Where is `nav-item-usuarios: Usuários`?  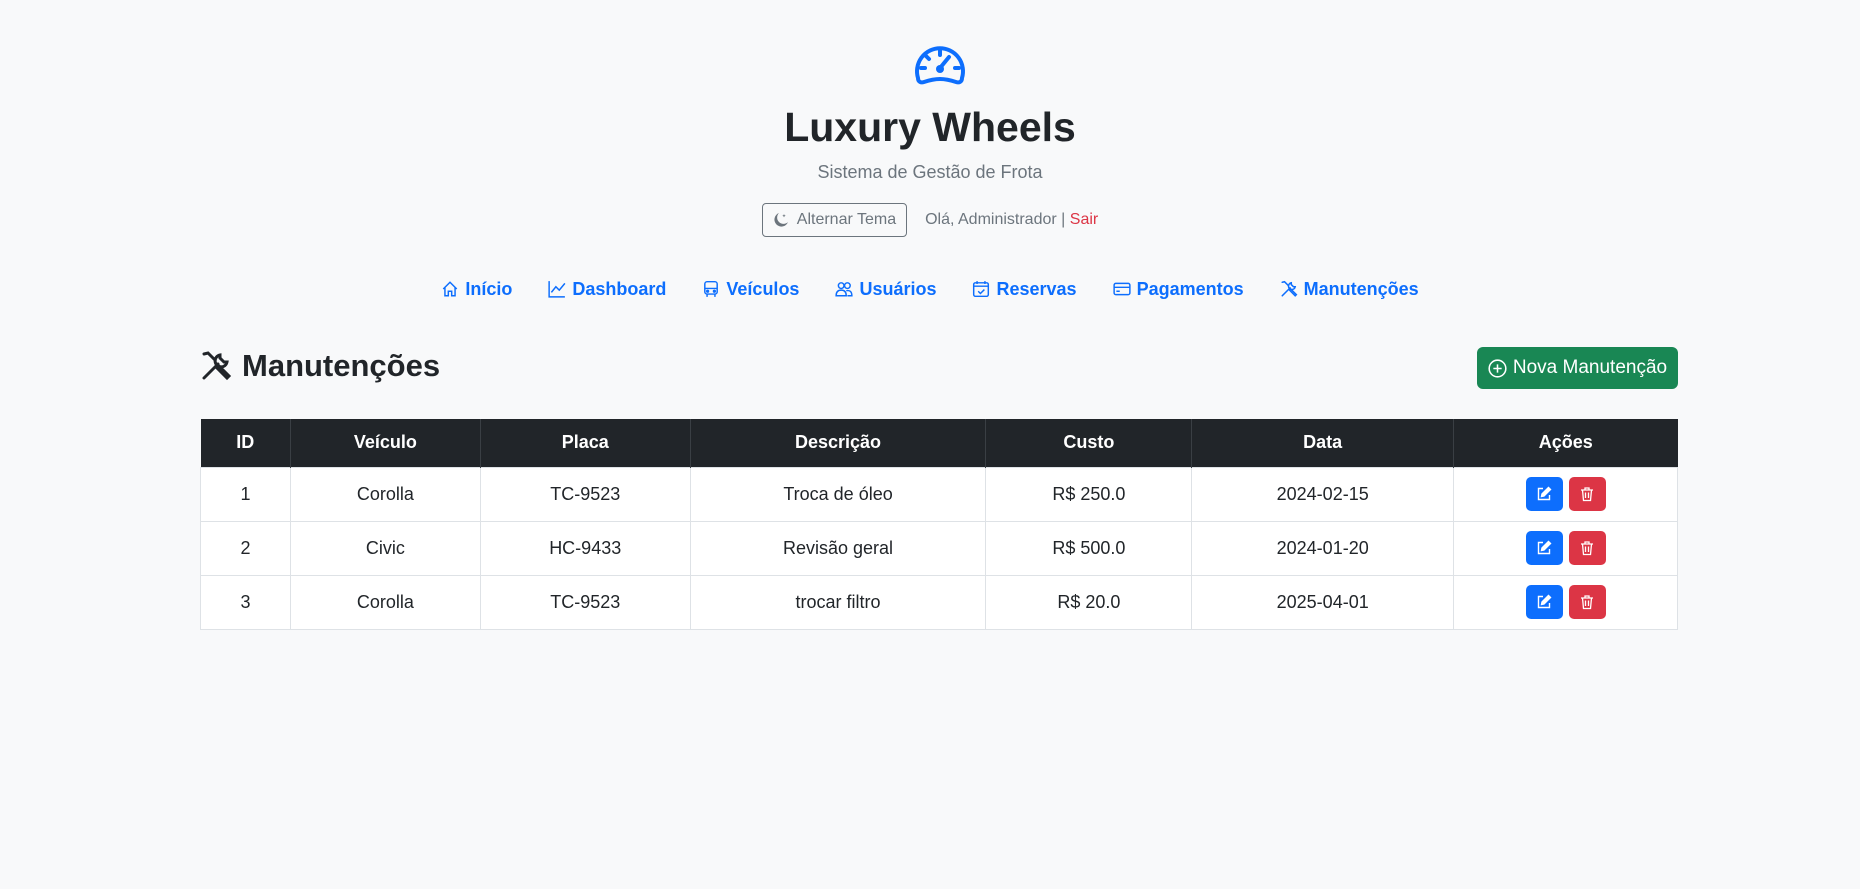
nav-item-usuarios: Usuários is located at coordinates (885, 289).